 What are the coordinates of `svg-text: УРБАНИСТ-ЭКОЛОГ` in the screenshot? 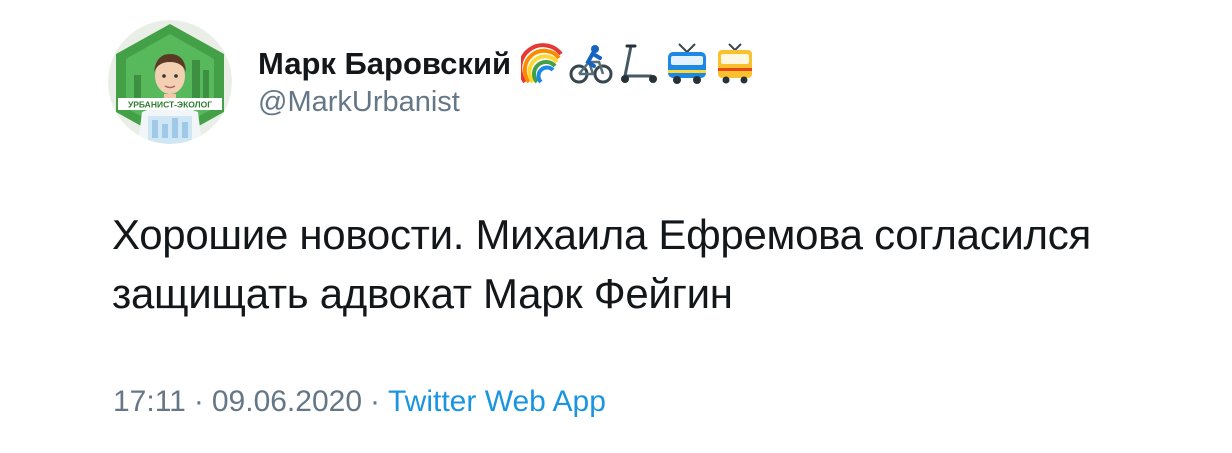 It's located at (170, 105).